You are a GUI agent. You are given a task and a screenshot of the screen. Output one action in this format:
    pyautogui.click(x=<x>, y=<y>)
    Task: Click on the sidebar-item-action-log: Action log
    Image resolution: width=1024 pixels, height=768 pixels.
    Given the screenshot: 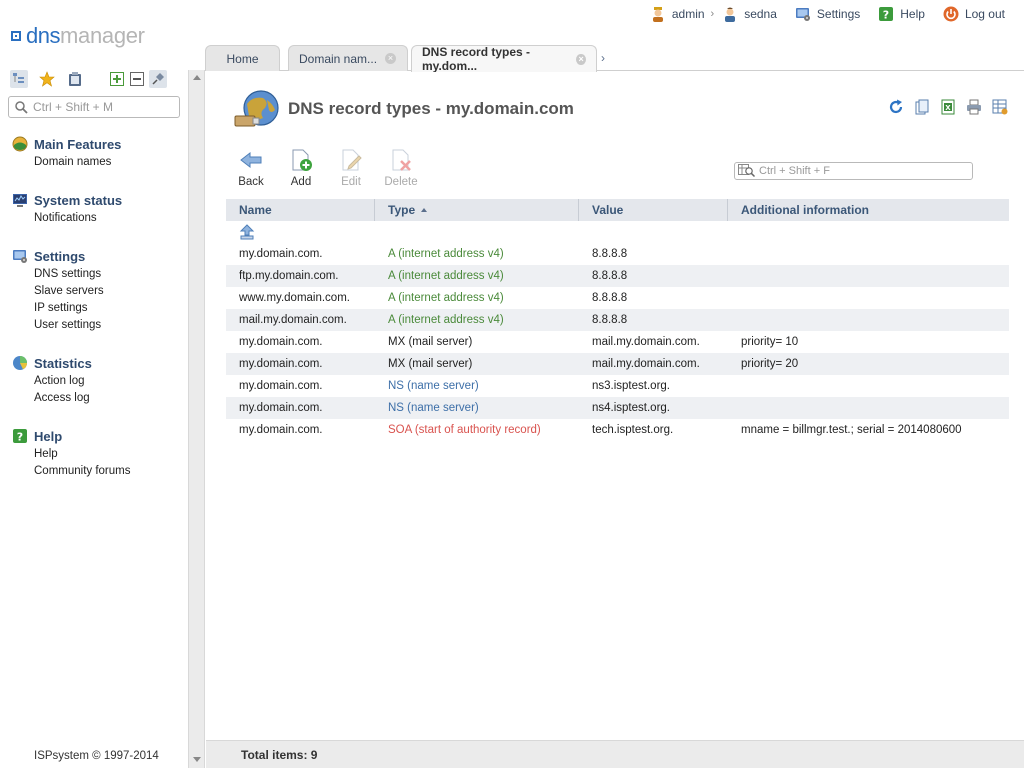 What is the action you would take?
    pyautogui.click(x=94, y=381)
    